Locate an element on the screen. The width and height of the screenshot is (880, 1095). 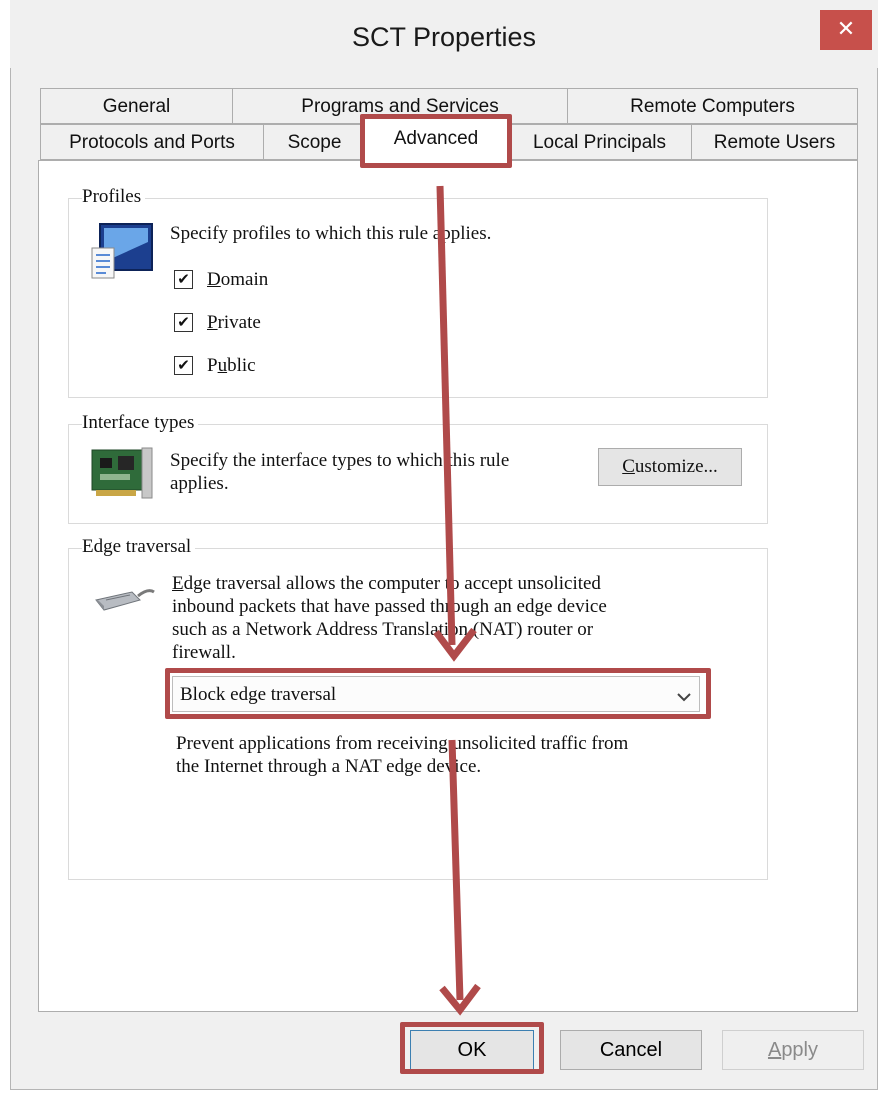
arrow-to-ok is located at coordinates (456, 870).